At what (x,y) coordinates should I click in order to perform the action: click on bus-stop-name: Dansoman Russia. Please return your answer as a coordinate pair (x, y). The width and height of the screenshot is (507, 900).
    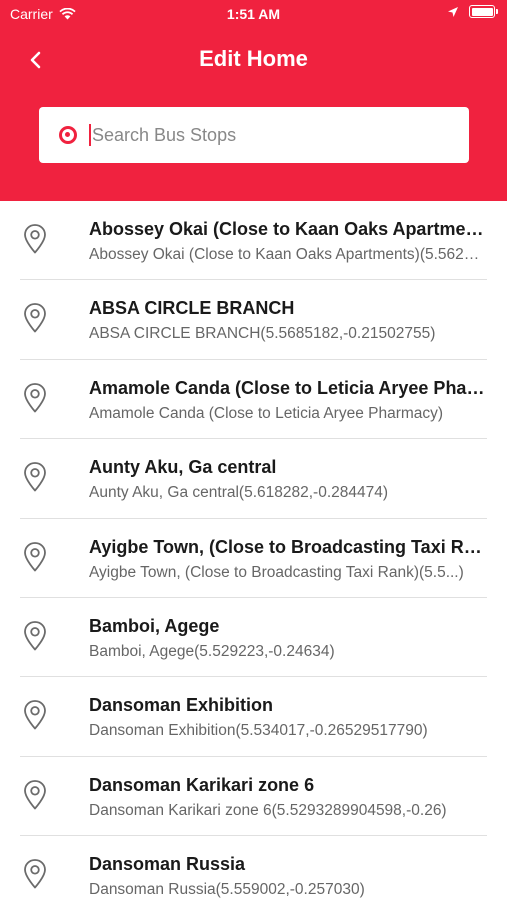
    Looking at the image, I should click on (167, 864).